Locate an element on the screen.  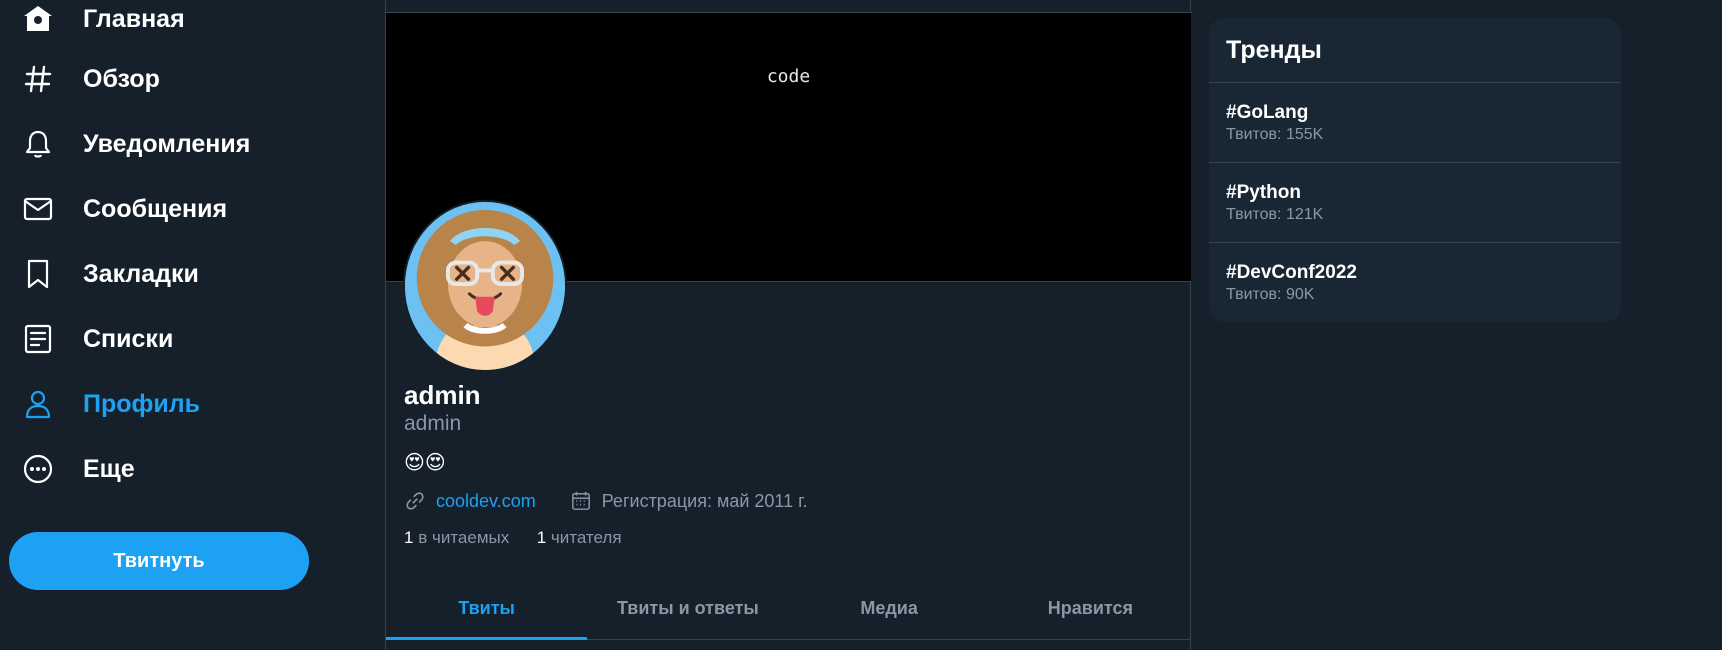
sidebar-item-lists: Списки is located at coordinates (96, 339).